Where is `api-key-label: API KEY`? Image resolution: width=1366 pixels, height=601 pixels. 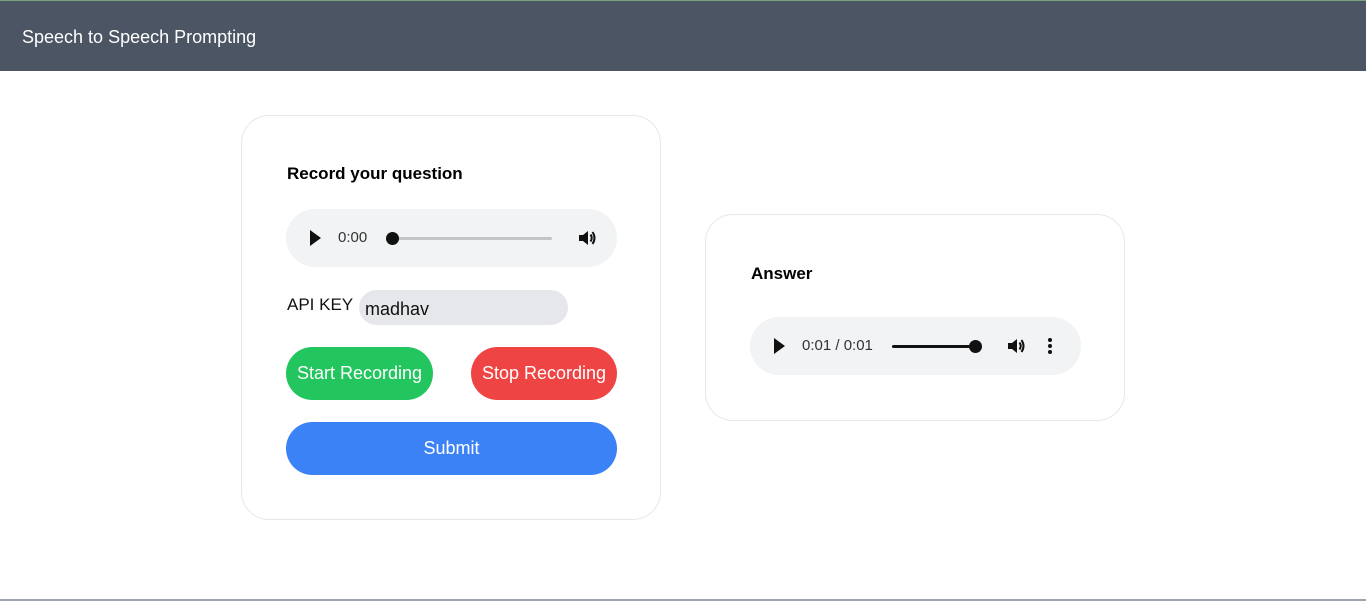 api-key-label: API KEY is located at coordinates (320, 304).